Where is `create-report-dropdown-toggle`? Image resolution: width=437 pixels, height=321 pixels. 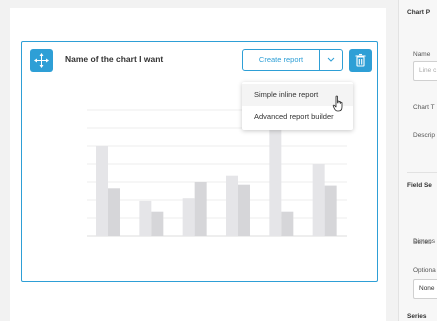
create-report-dropdown-toggle is located at coordinates (330, 60).